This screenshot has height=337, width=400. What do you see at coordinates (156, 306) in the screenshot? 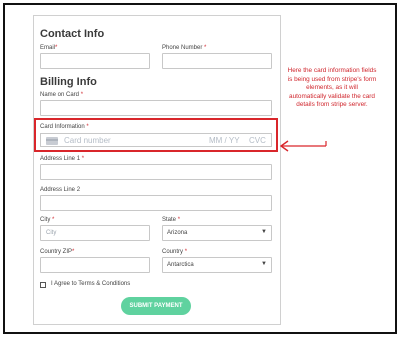
I see `submit-payment-button: SUBMIT PAYMENT` at bounding box center [156, 306].